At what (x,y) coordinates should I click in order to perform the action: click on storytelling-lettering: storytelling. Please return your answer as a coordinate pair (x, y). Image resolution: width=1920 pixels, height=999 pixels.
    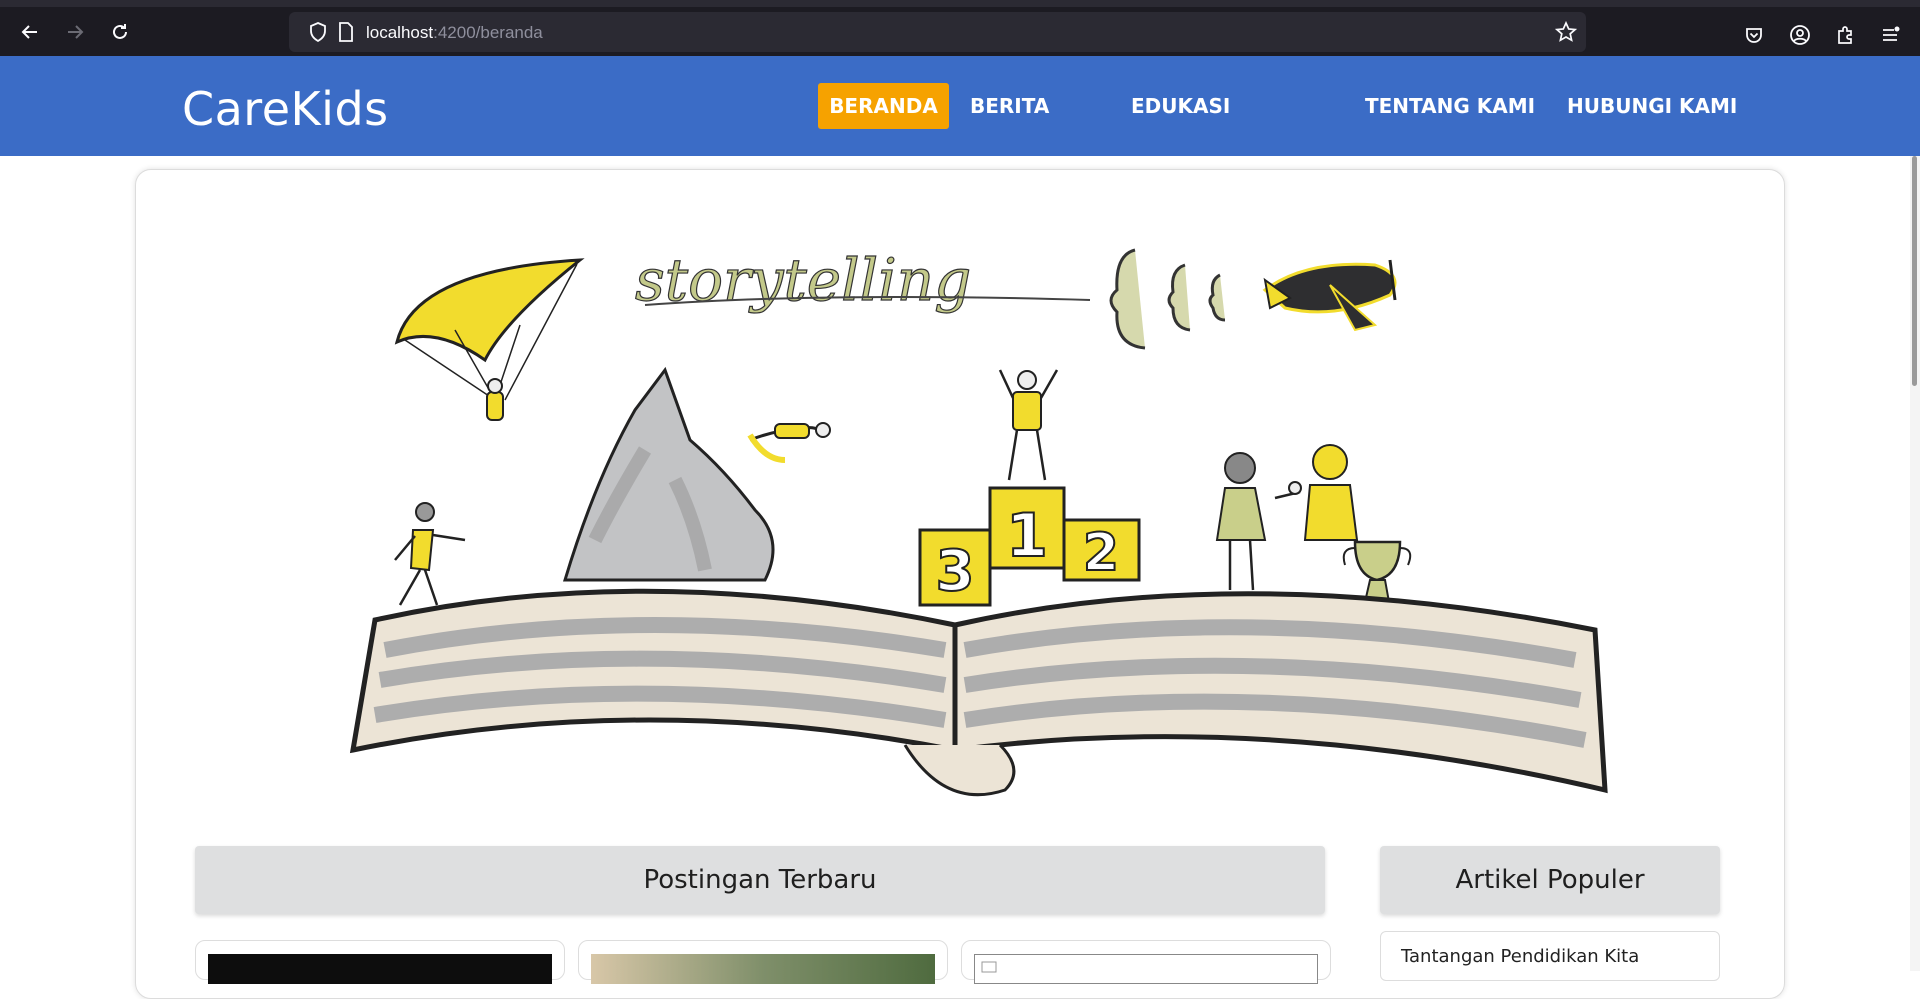
    Looking at the image, I should click on (862, 280).